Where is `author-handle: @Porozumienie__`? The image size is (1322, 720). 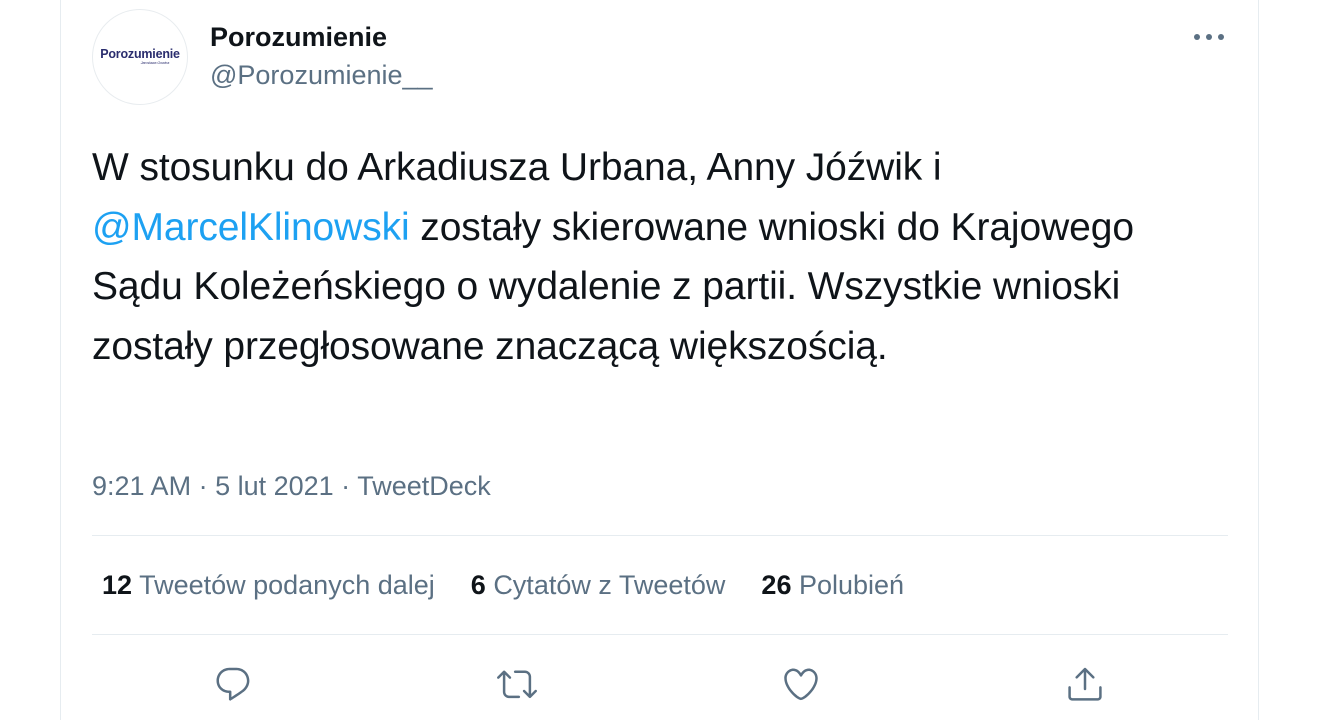
author-handle: @Porozumienie__ is located at coordinates (321, 75).